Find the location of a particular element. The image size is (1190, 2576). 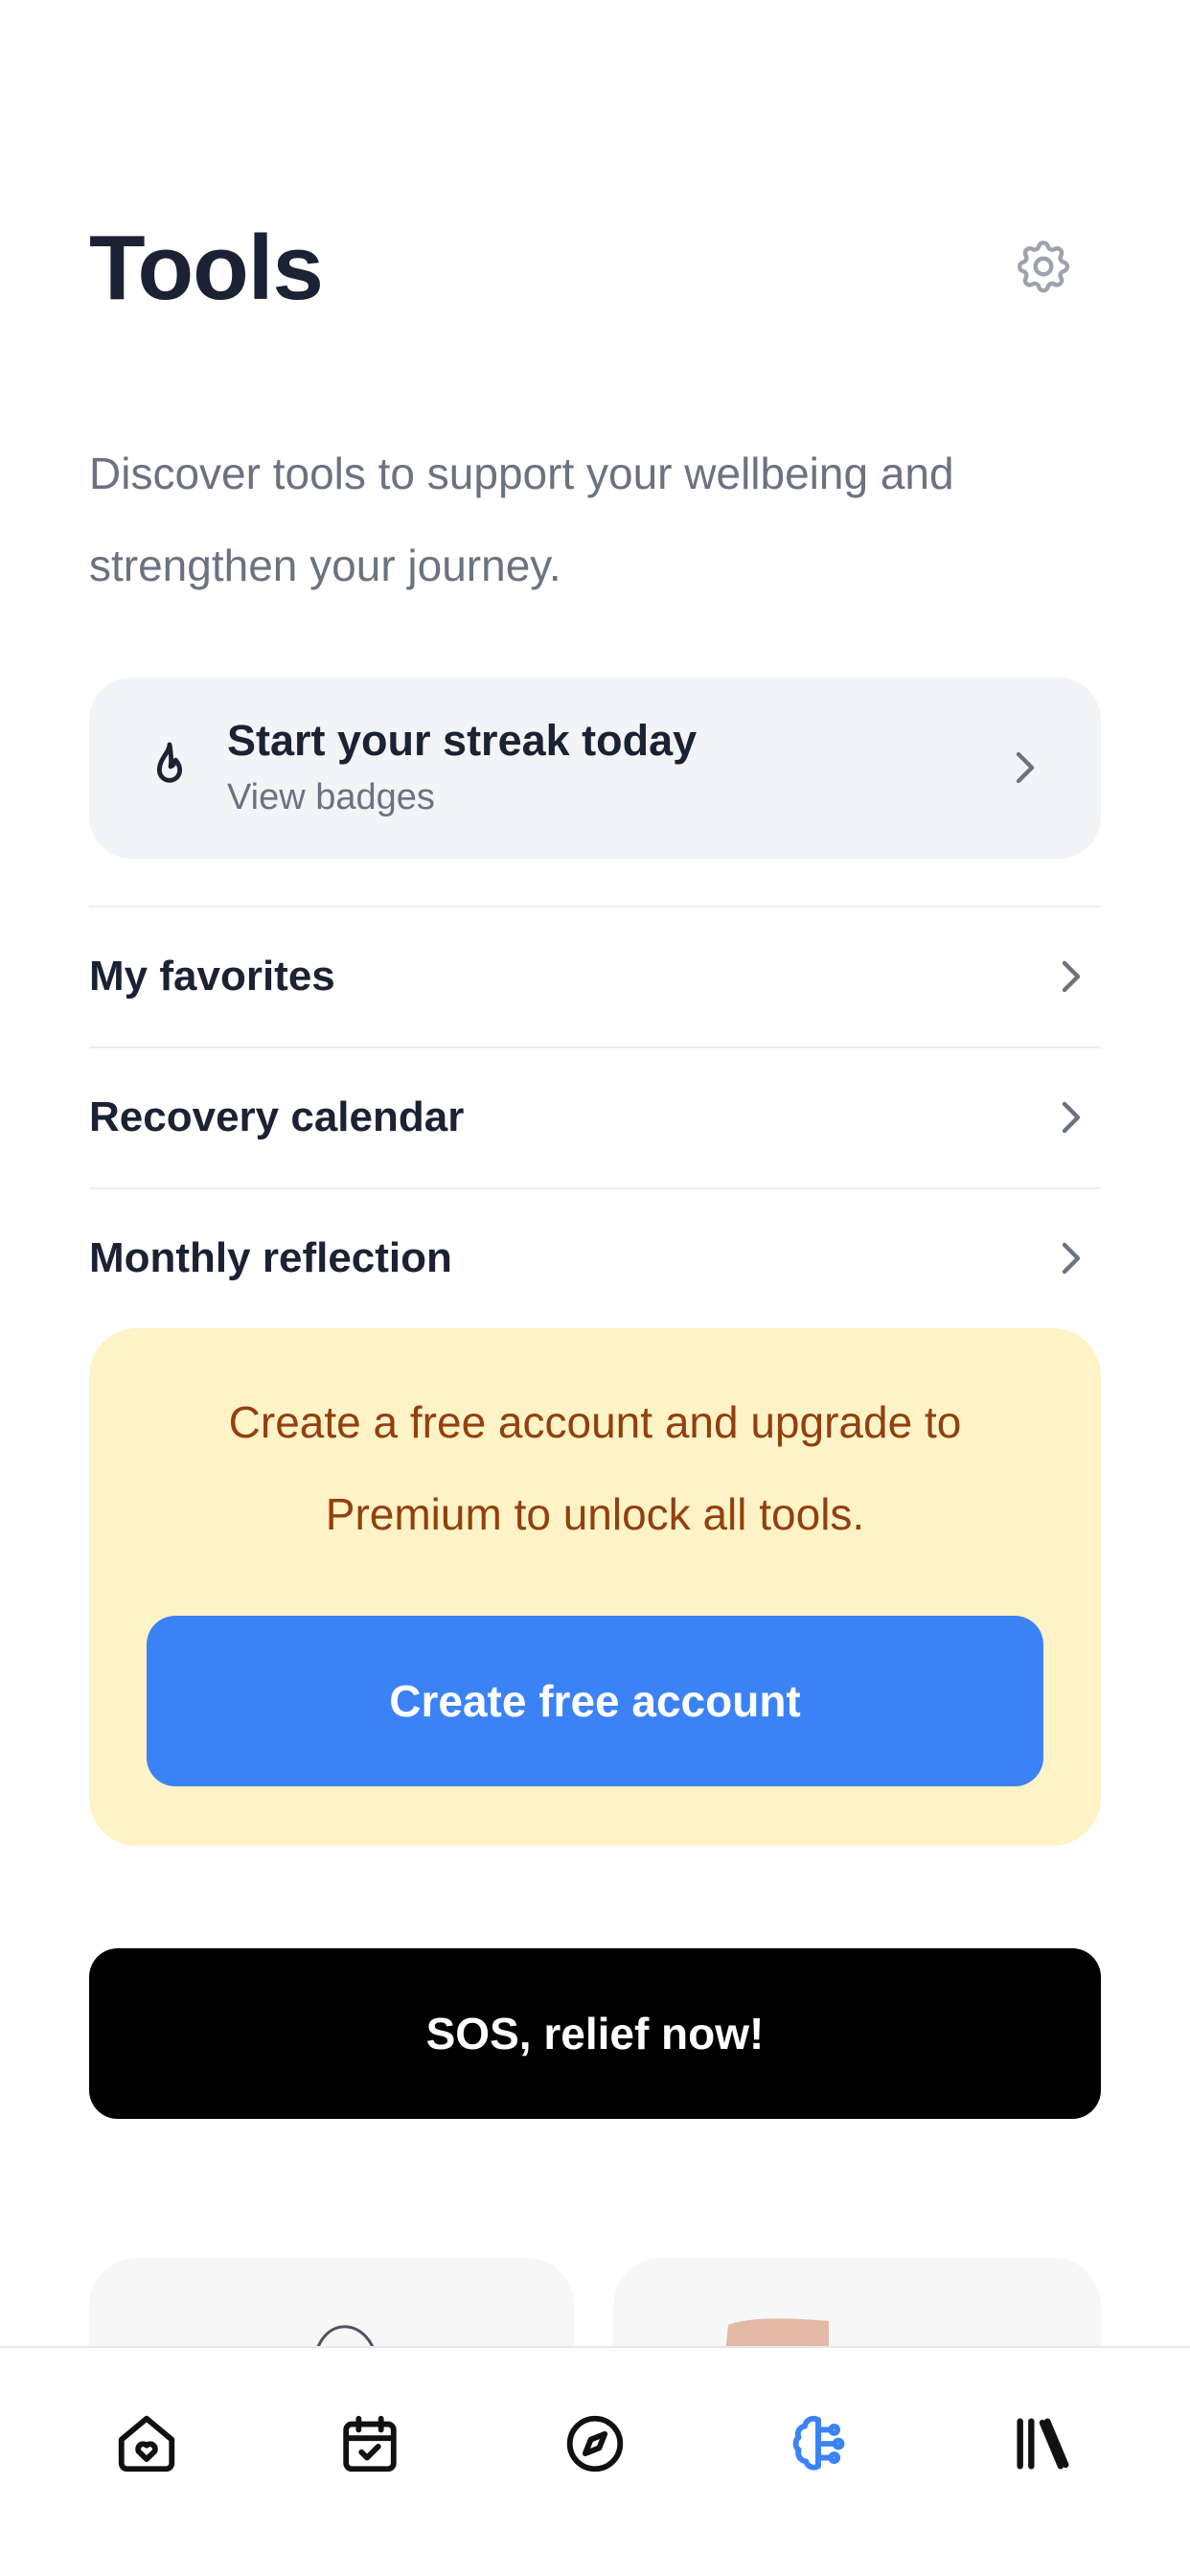

brain-tools-icon is located at coordinates (819, 2443).